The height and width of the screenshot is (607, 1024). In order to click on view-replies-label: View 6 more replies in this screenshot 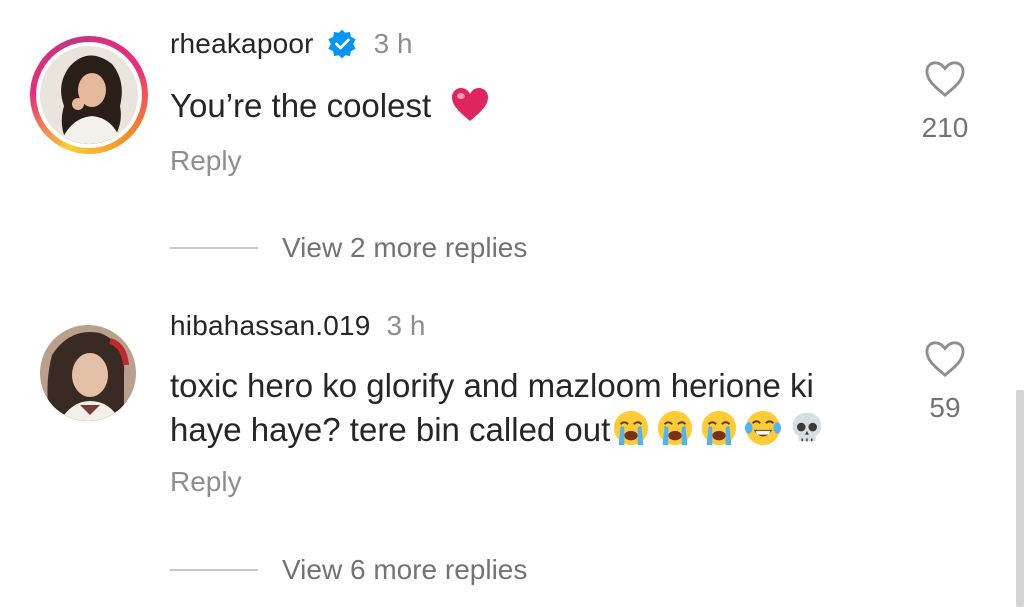, I will do `click(405, 569)`.